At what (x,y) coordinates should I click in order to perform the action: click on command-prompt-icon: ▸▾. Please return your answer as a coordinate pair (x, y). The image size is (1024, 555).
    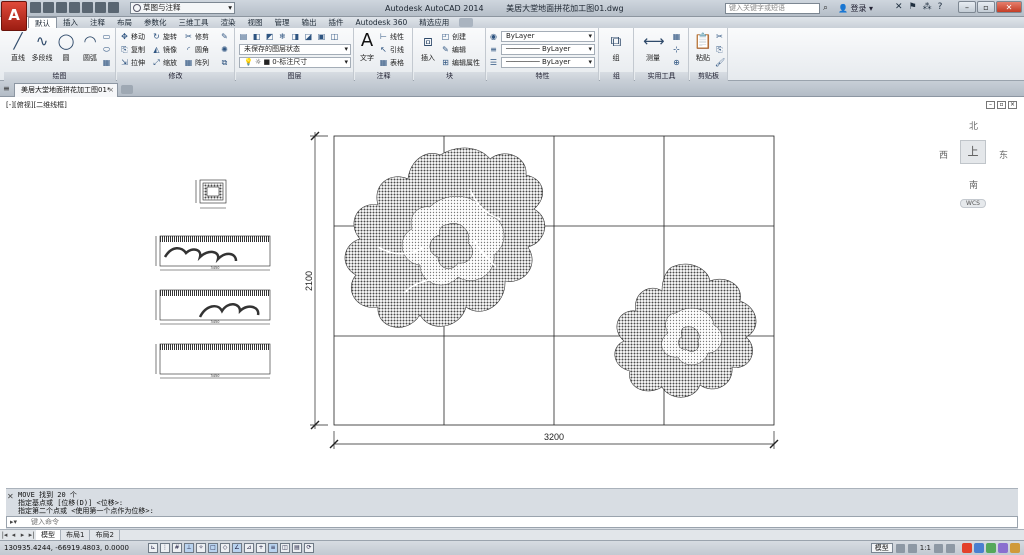
    Looking at the image, I should click on (17, 522).